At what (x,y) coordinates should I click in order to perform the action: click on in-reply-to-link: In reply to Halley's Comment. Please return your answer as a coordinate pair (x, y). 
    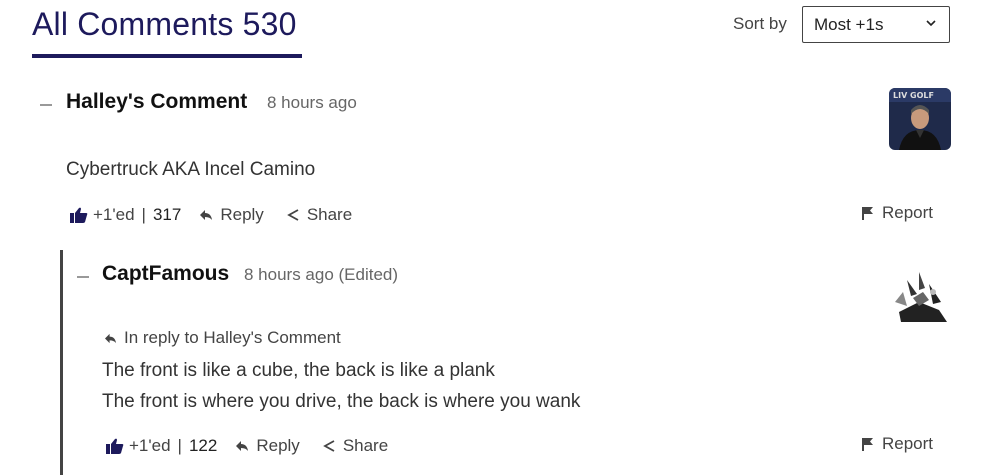
    Looking at the image, I should click on (222, 338).